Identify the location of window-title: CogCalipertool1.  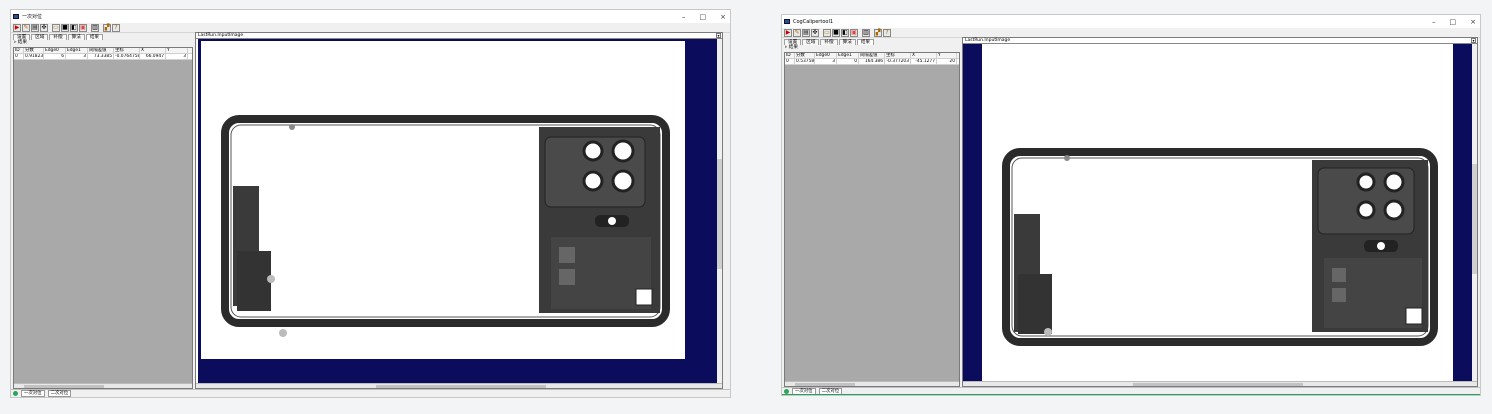
(813, 21).